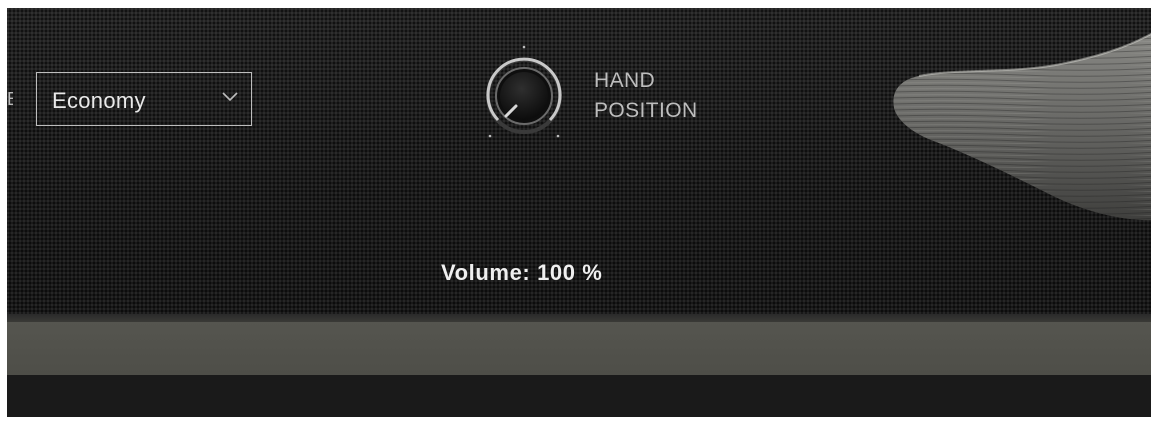 This screenshot has height=423, width=1151. What do you see at coordinates (625, 80) in the screenshot?
I see `knob-label-line1: HAND` at bounding box center [625, 80].